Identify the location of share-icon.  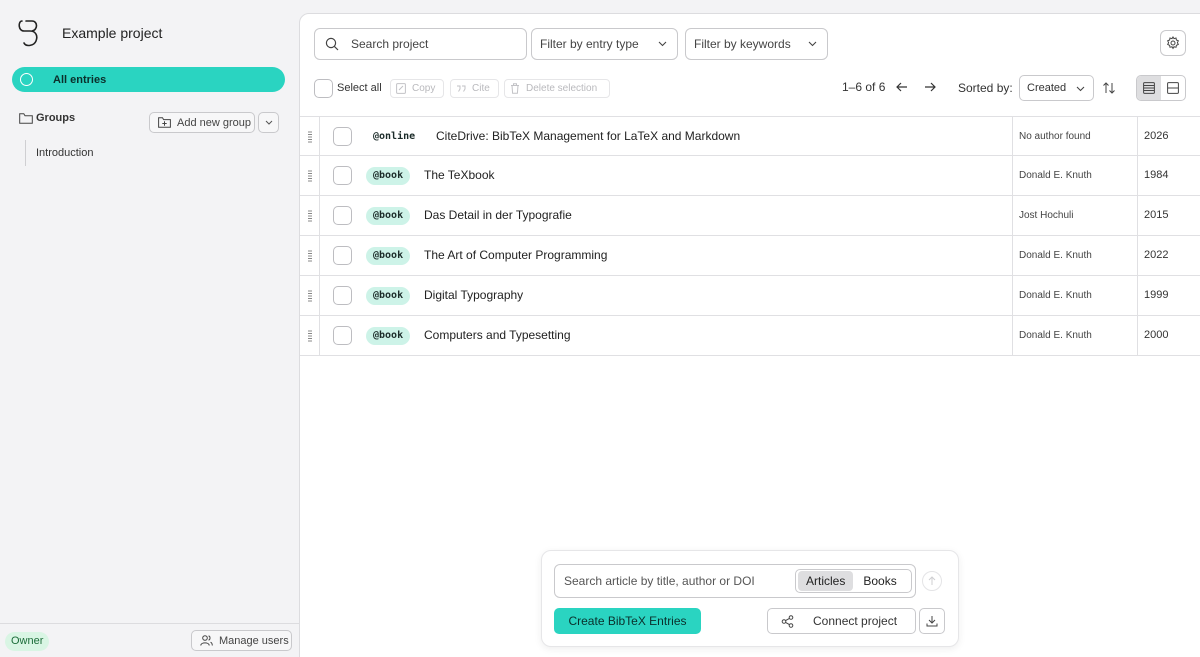
(787, 621).